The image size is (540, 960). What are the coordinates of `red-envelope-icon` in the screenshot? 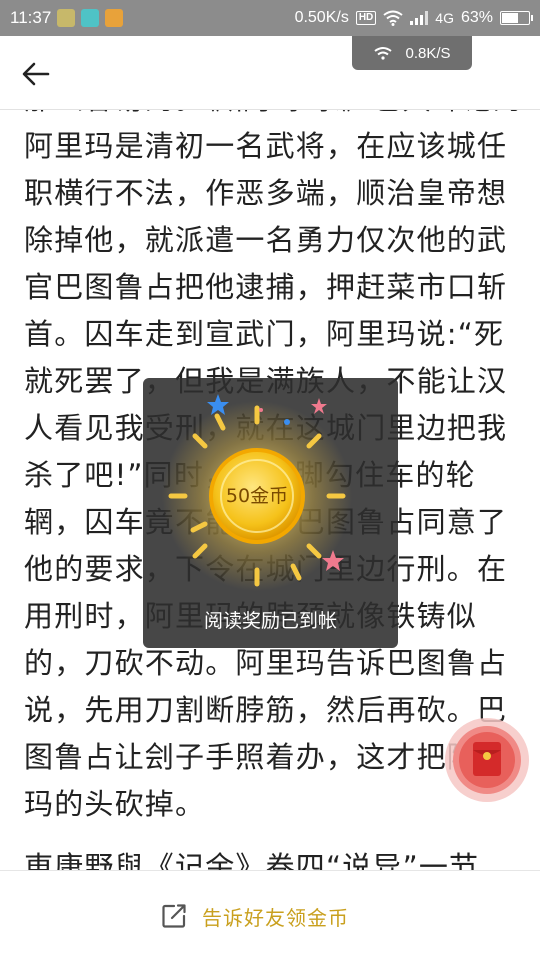 It's located at (487, 760).